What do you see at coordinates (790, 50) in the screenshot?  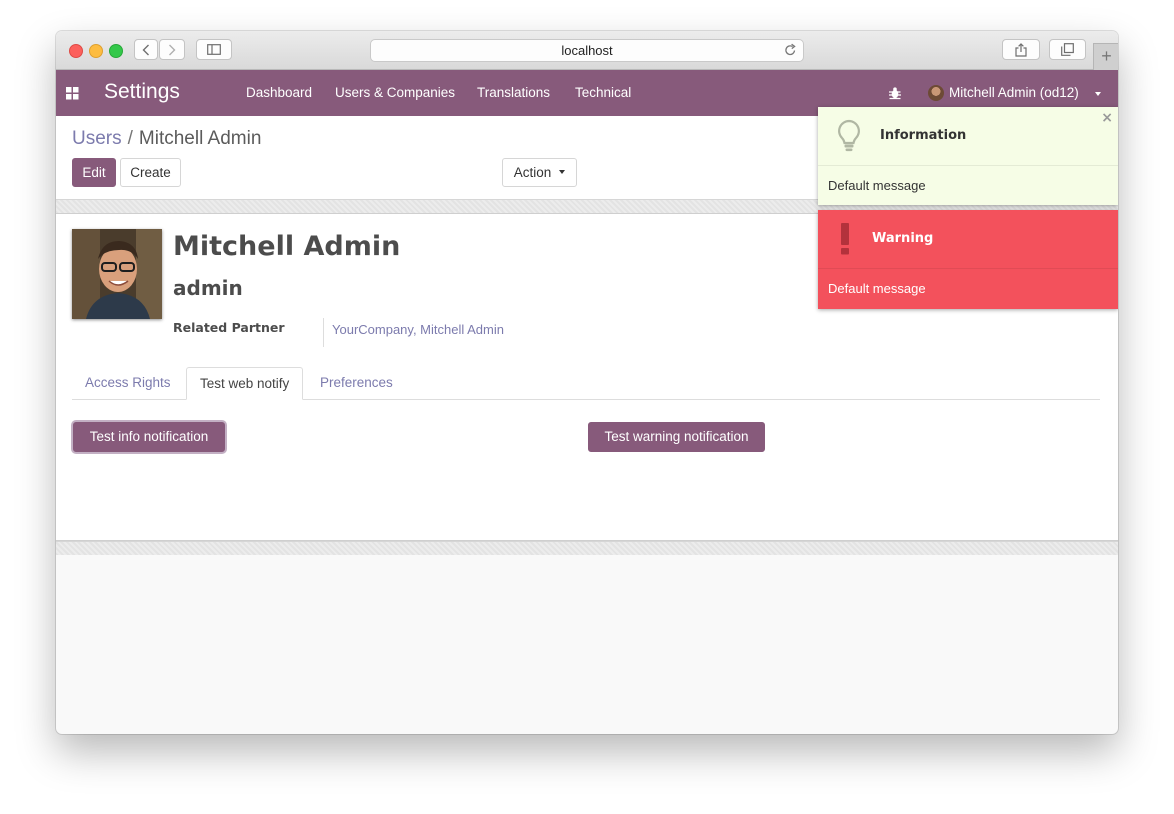 I see `reload-icon` at bounding box center [790, 50].